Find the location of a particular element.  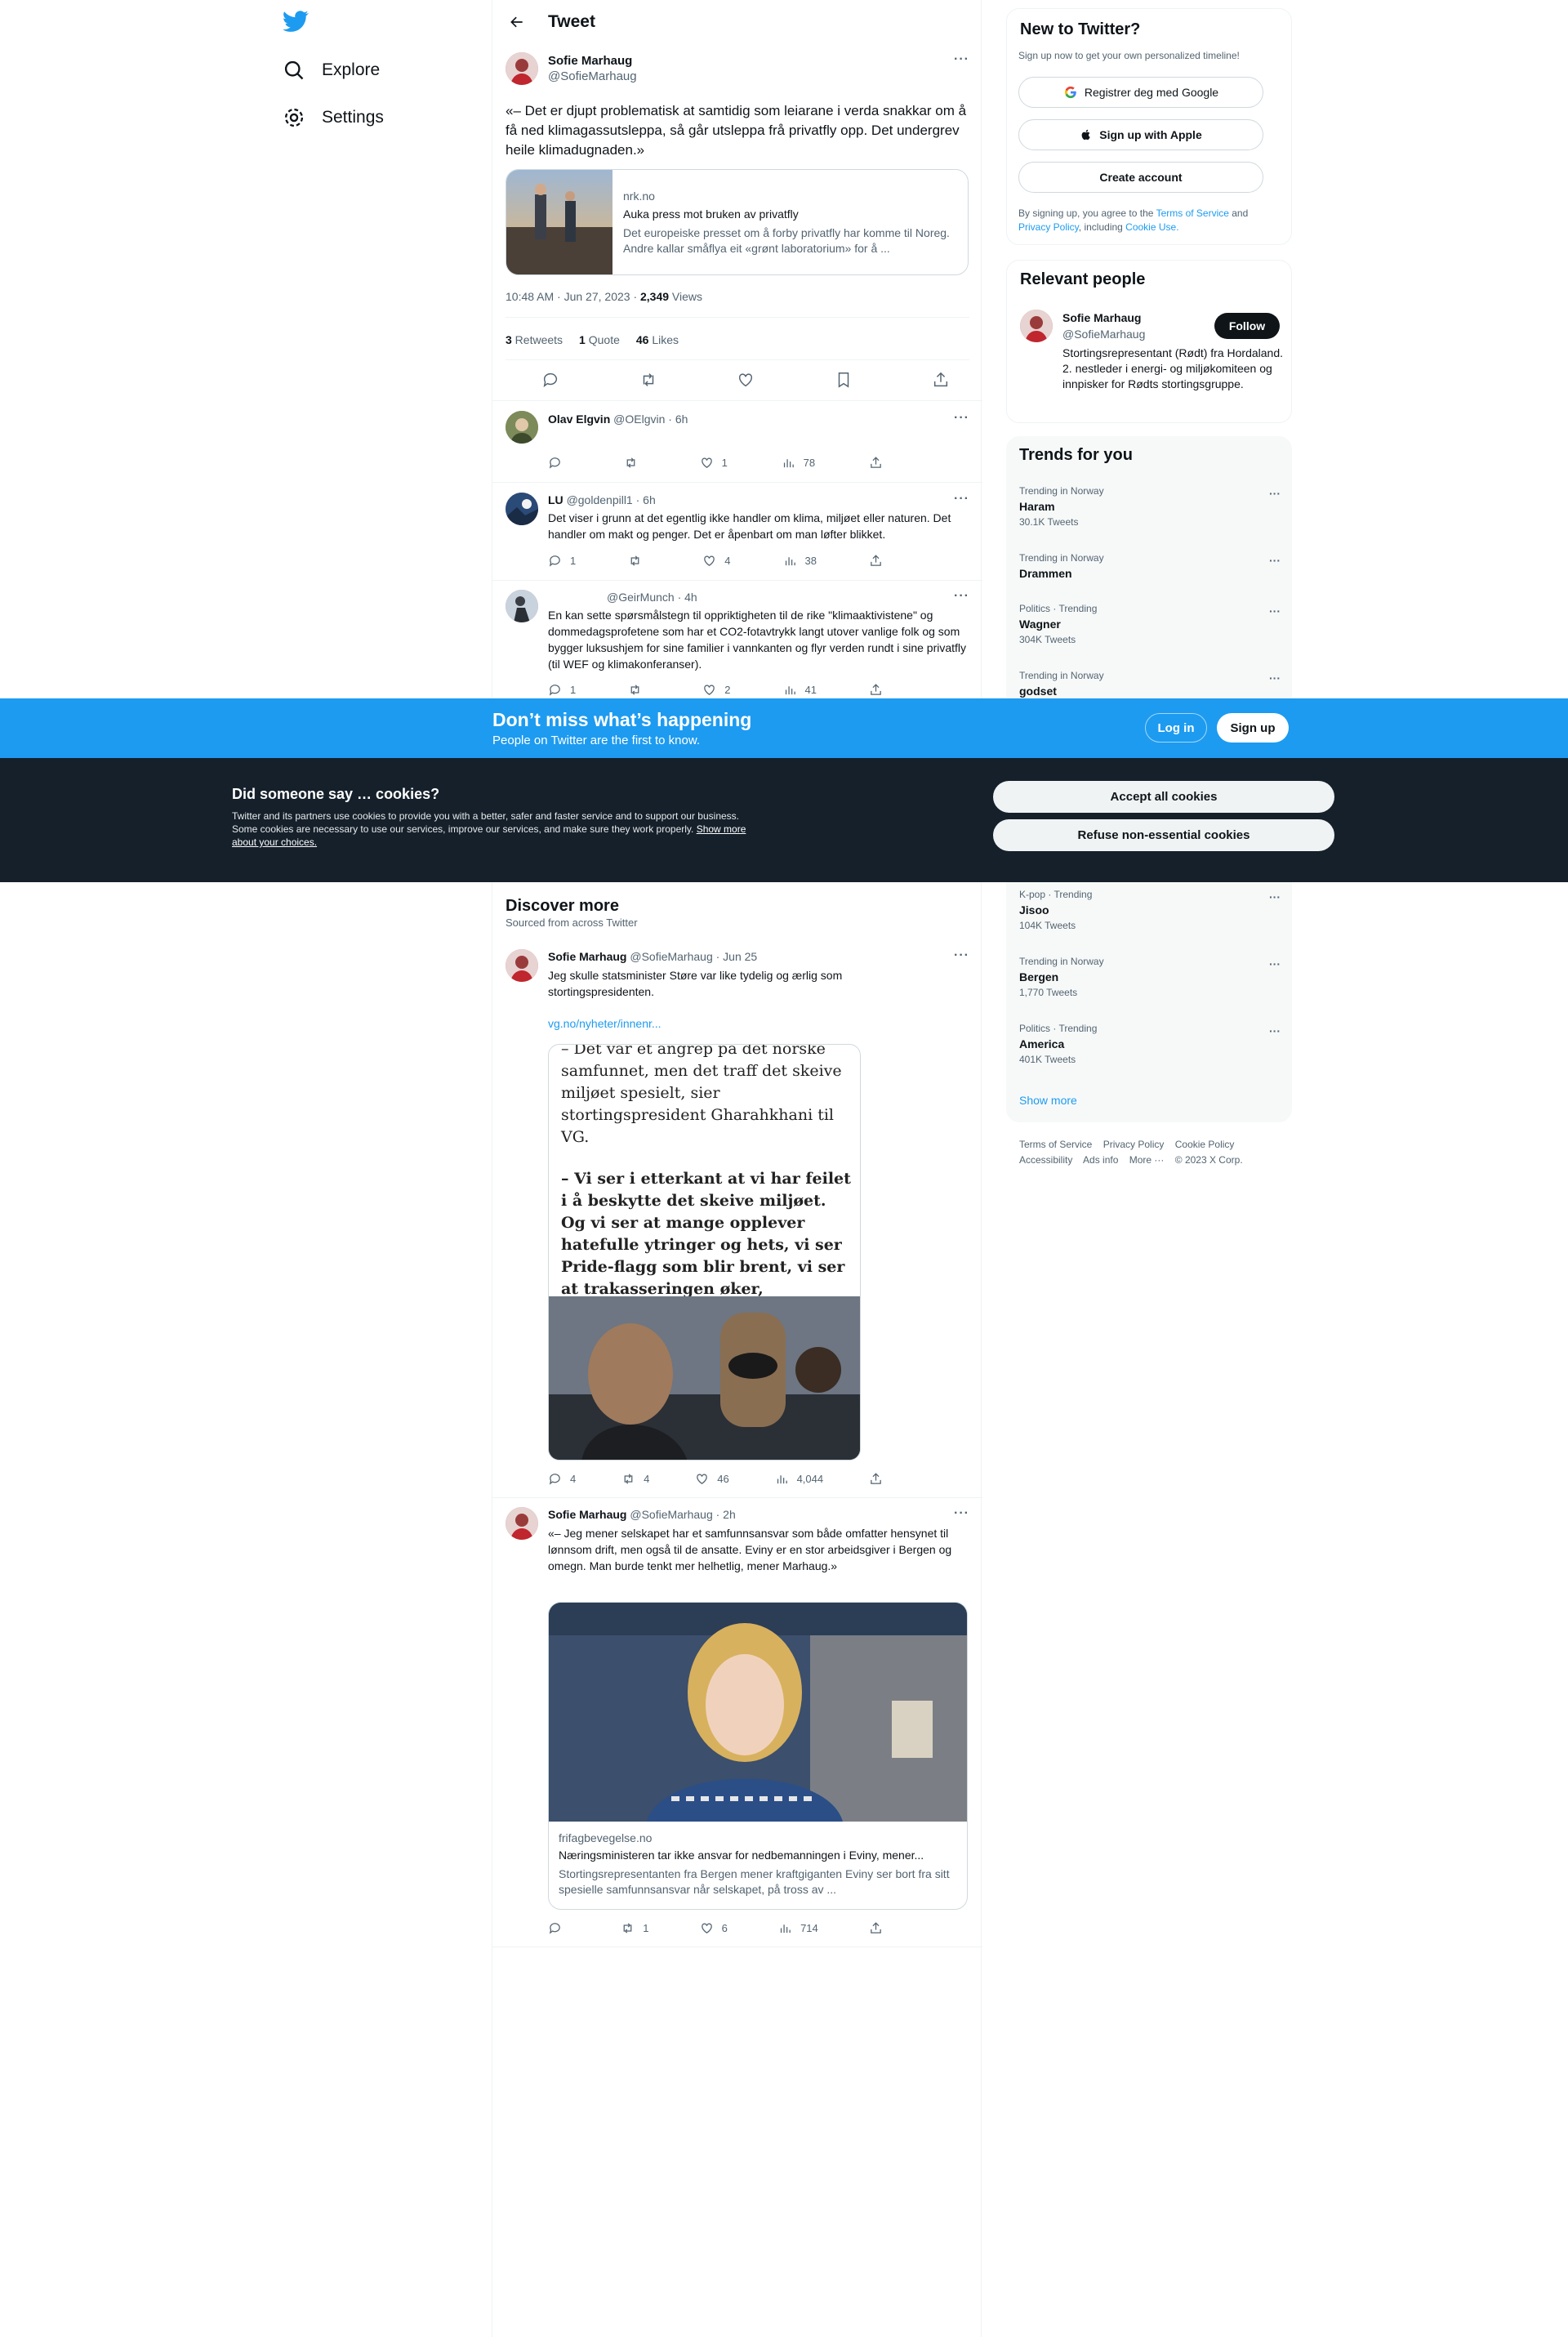

author-handle: @SofieMarhaug is located at coordinates (592, 76).